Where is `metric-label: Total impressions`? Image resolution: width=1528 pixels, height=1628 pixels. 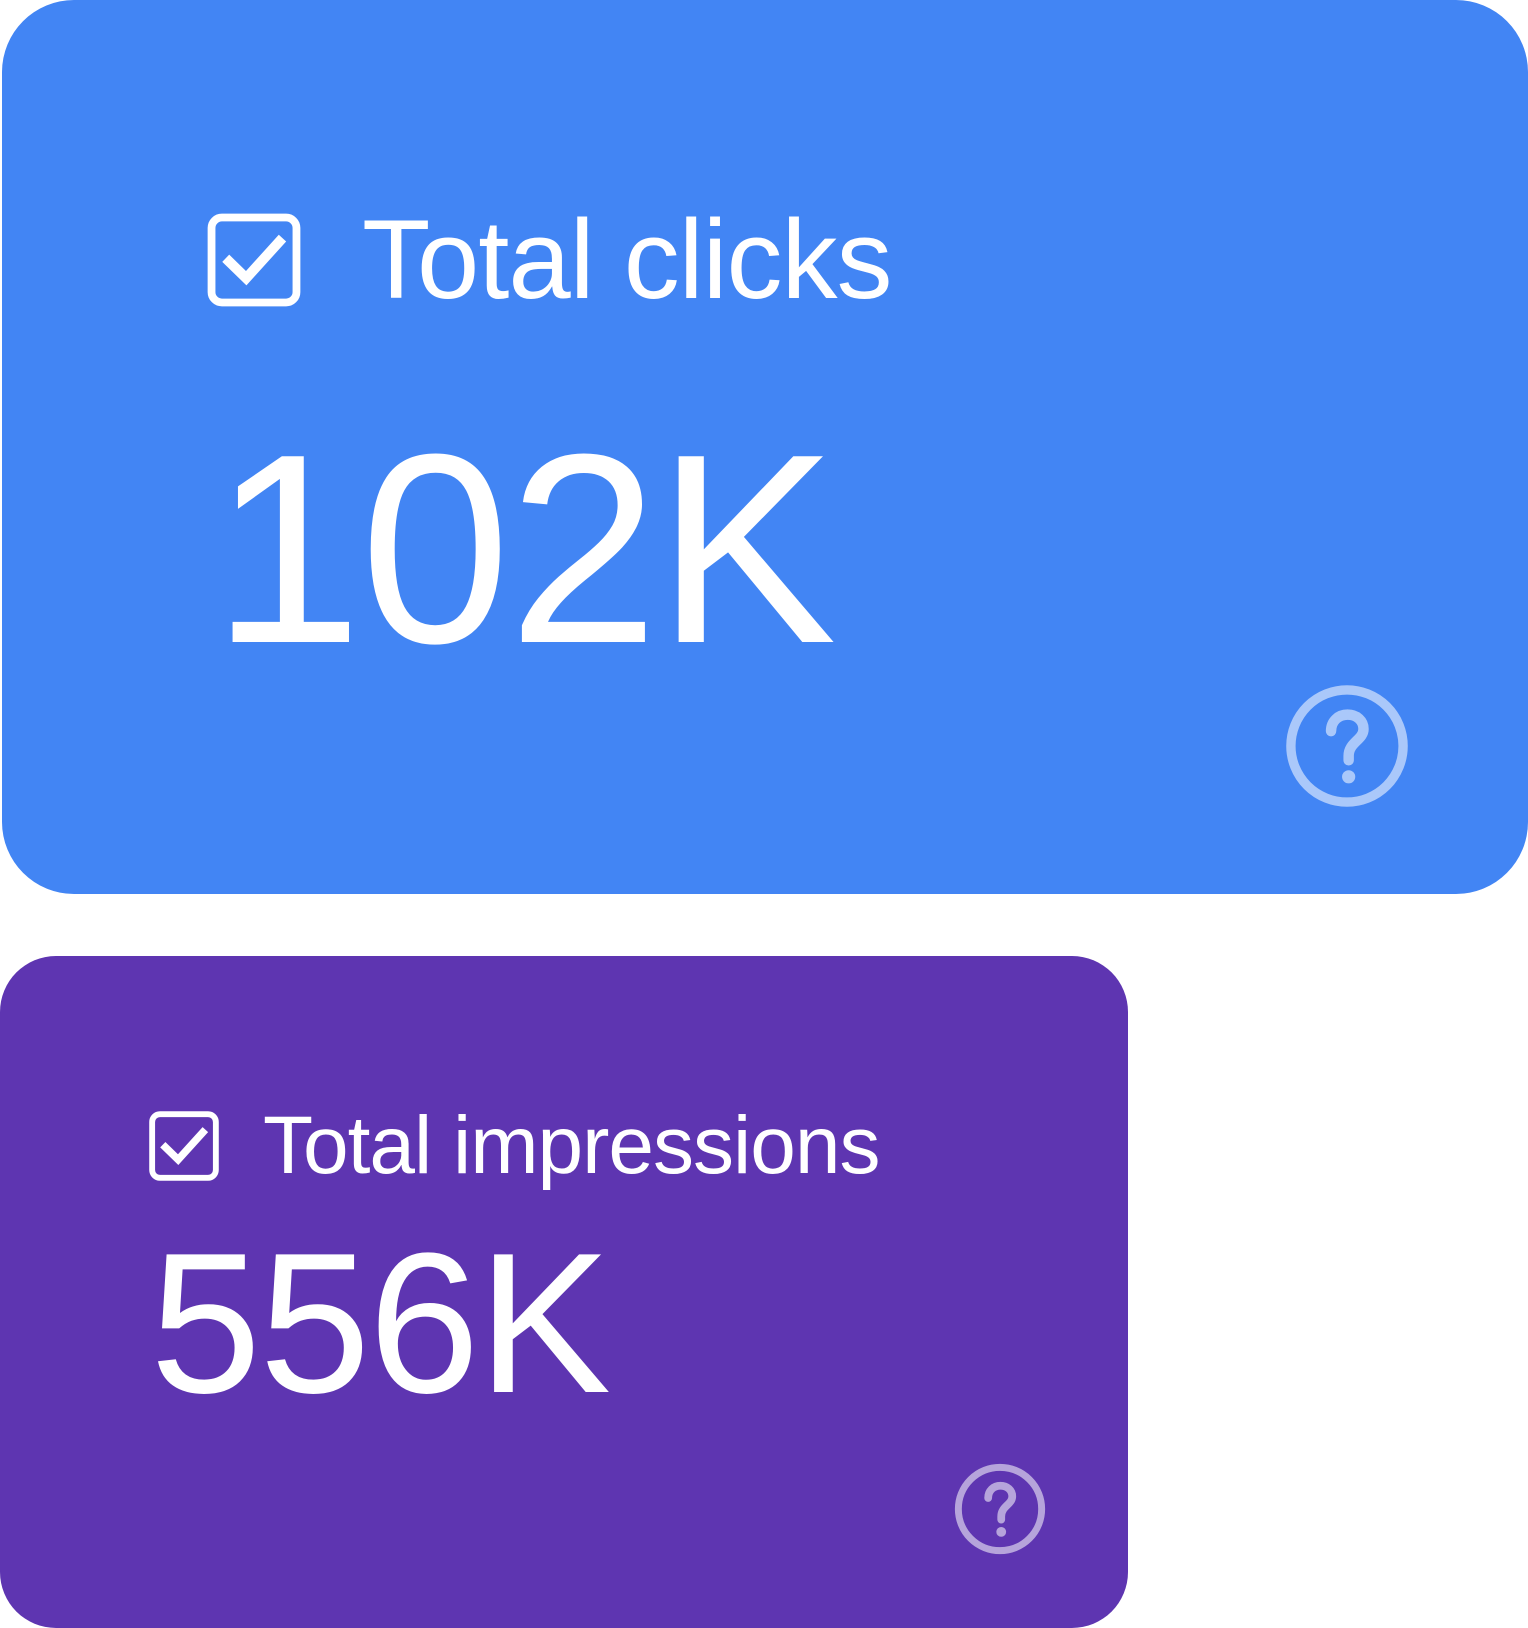 metric-label: Total impressions is located at coordinates (571, 1145).